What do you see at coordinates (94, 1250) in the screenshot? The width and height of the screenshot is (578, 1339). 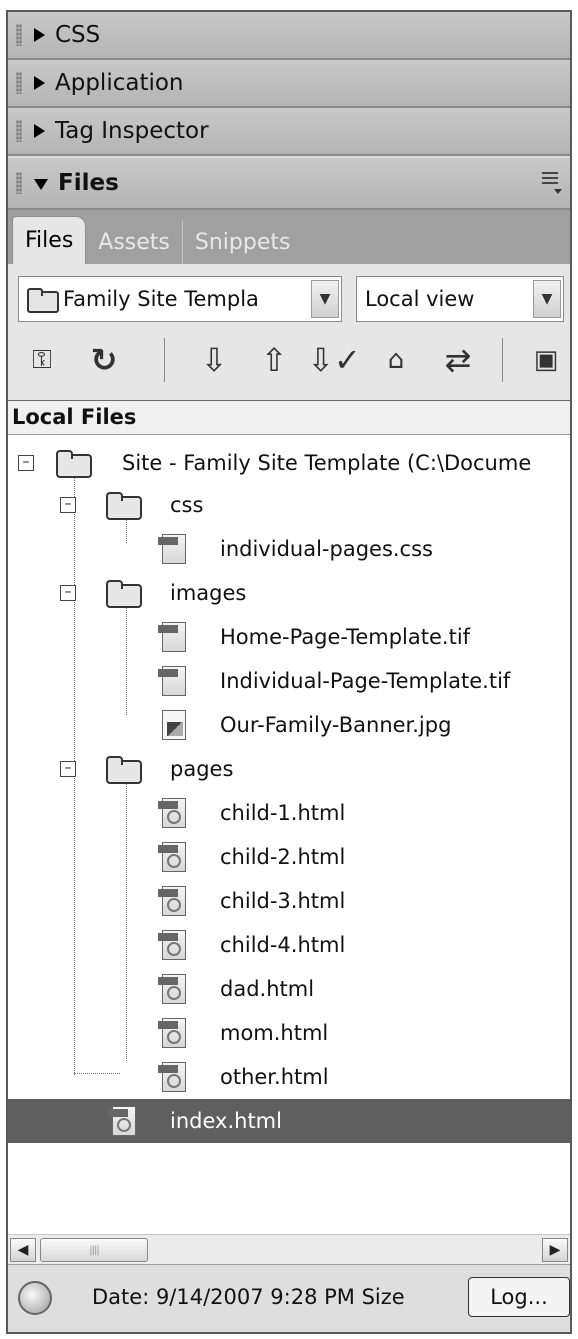 I see `scroll-thumb: ||||` at bounding box center [94, 1250].